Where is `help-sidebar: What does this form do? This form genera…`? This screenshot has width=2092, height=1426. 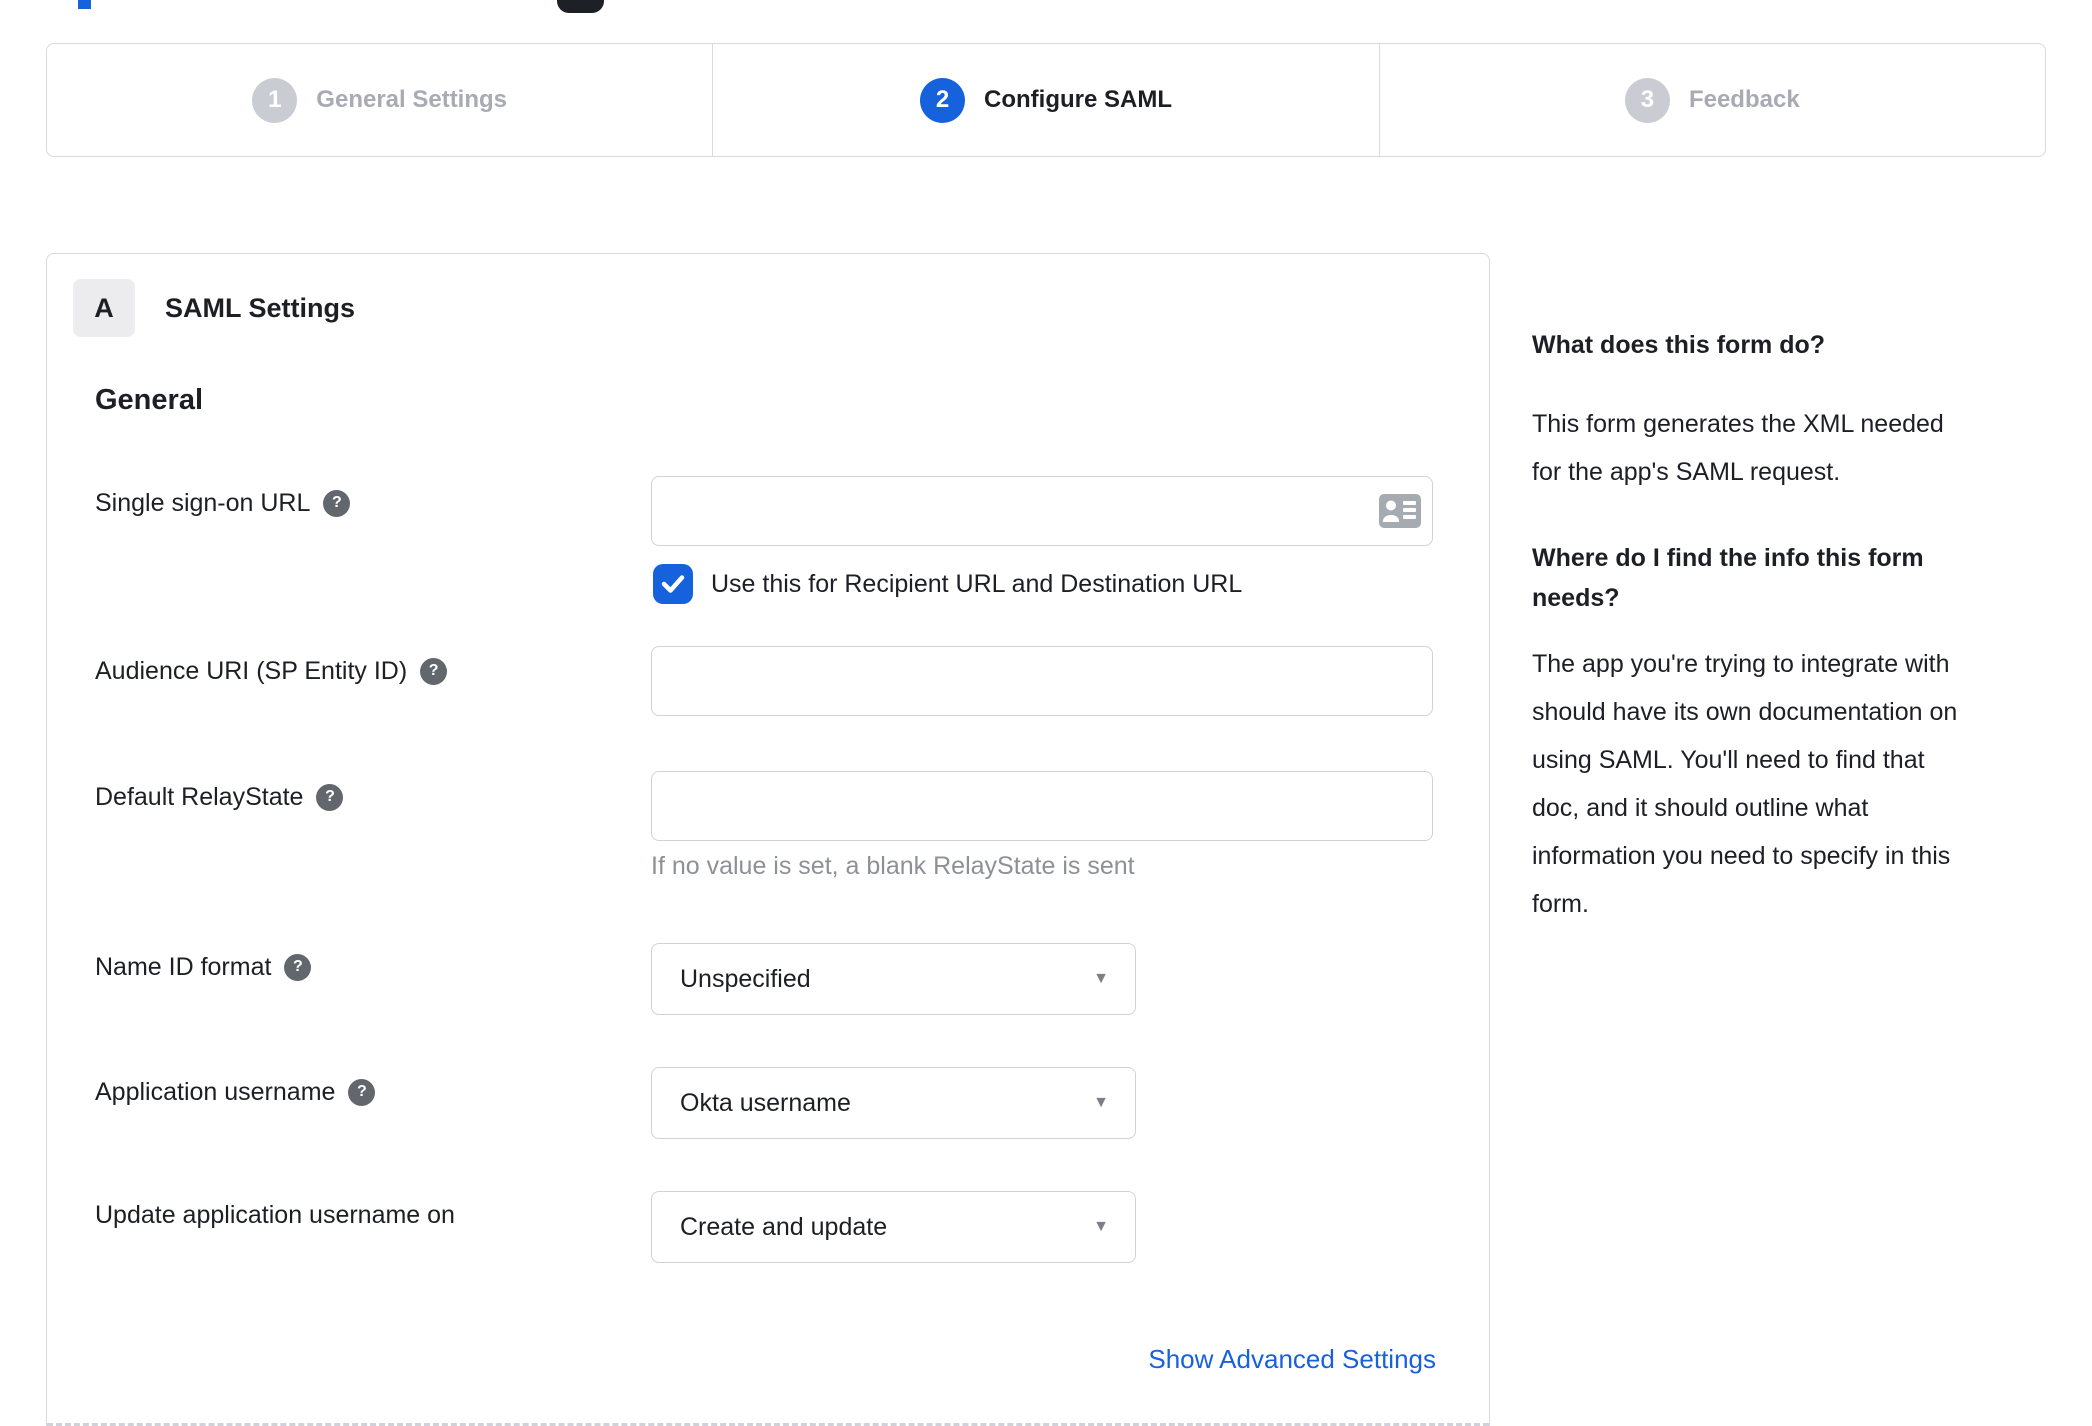 help-sidebar: What does this form do? This form genera… is located at coordinates (1775, 629).